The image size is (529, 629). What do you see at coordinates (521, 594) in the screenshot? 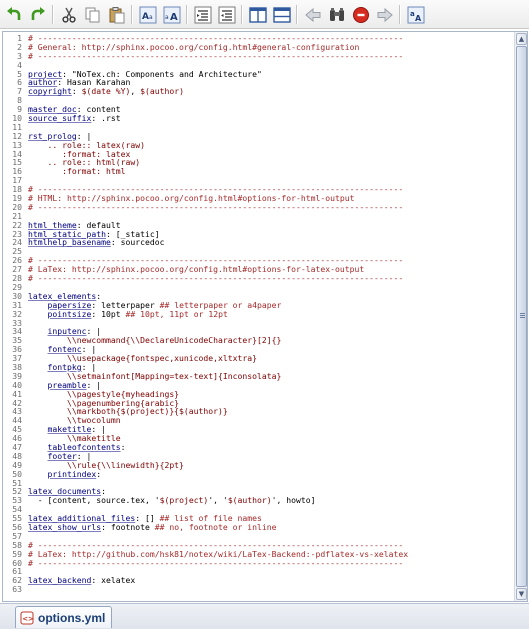
I see `scroll-down-arrow: ▼` at bounding box center [521, 594].